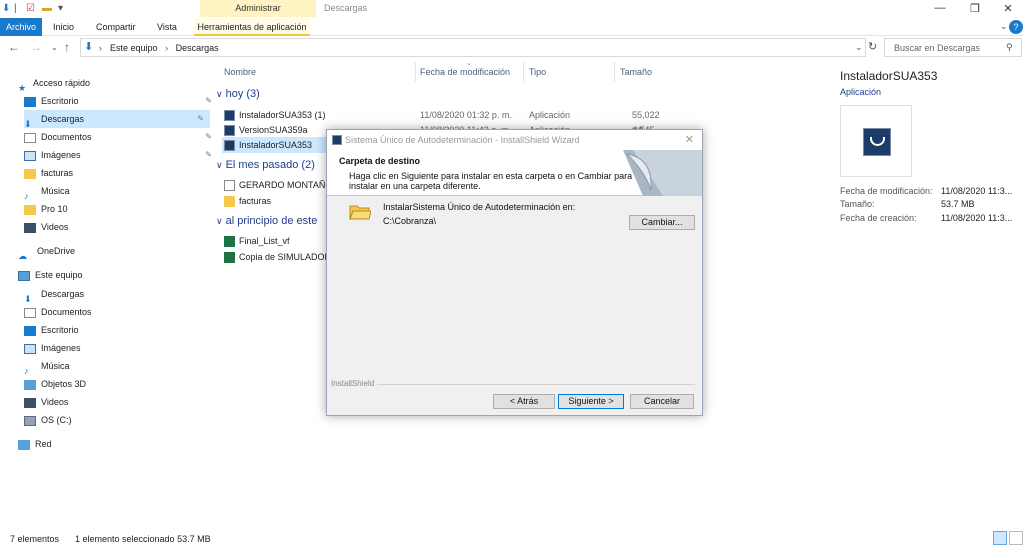 Image resolution: width=1024 pixels, height=549 pixels. What do you see at coordinates (465, 72) in the screenshot?
I see `column-header-fecha: Fecha de modificación` at bounding box center [465, 72].